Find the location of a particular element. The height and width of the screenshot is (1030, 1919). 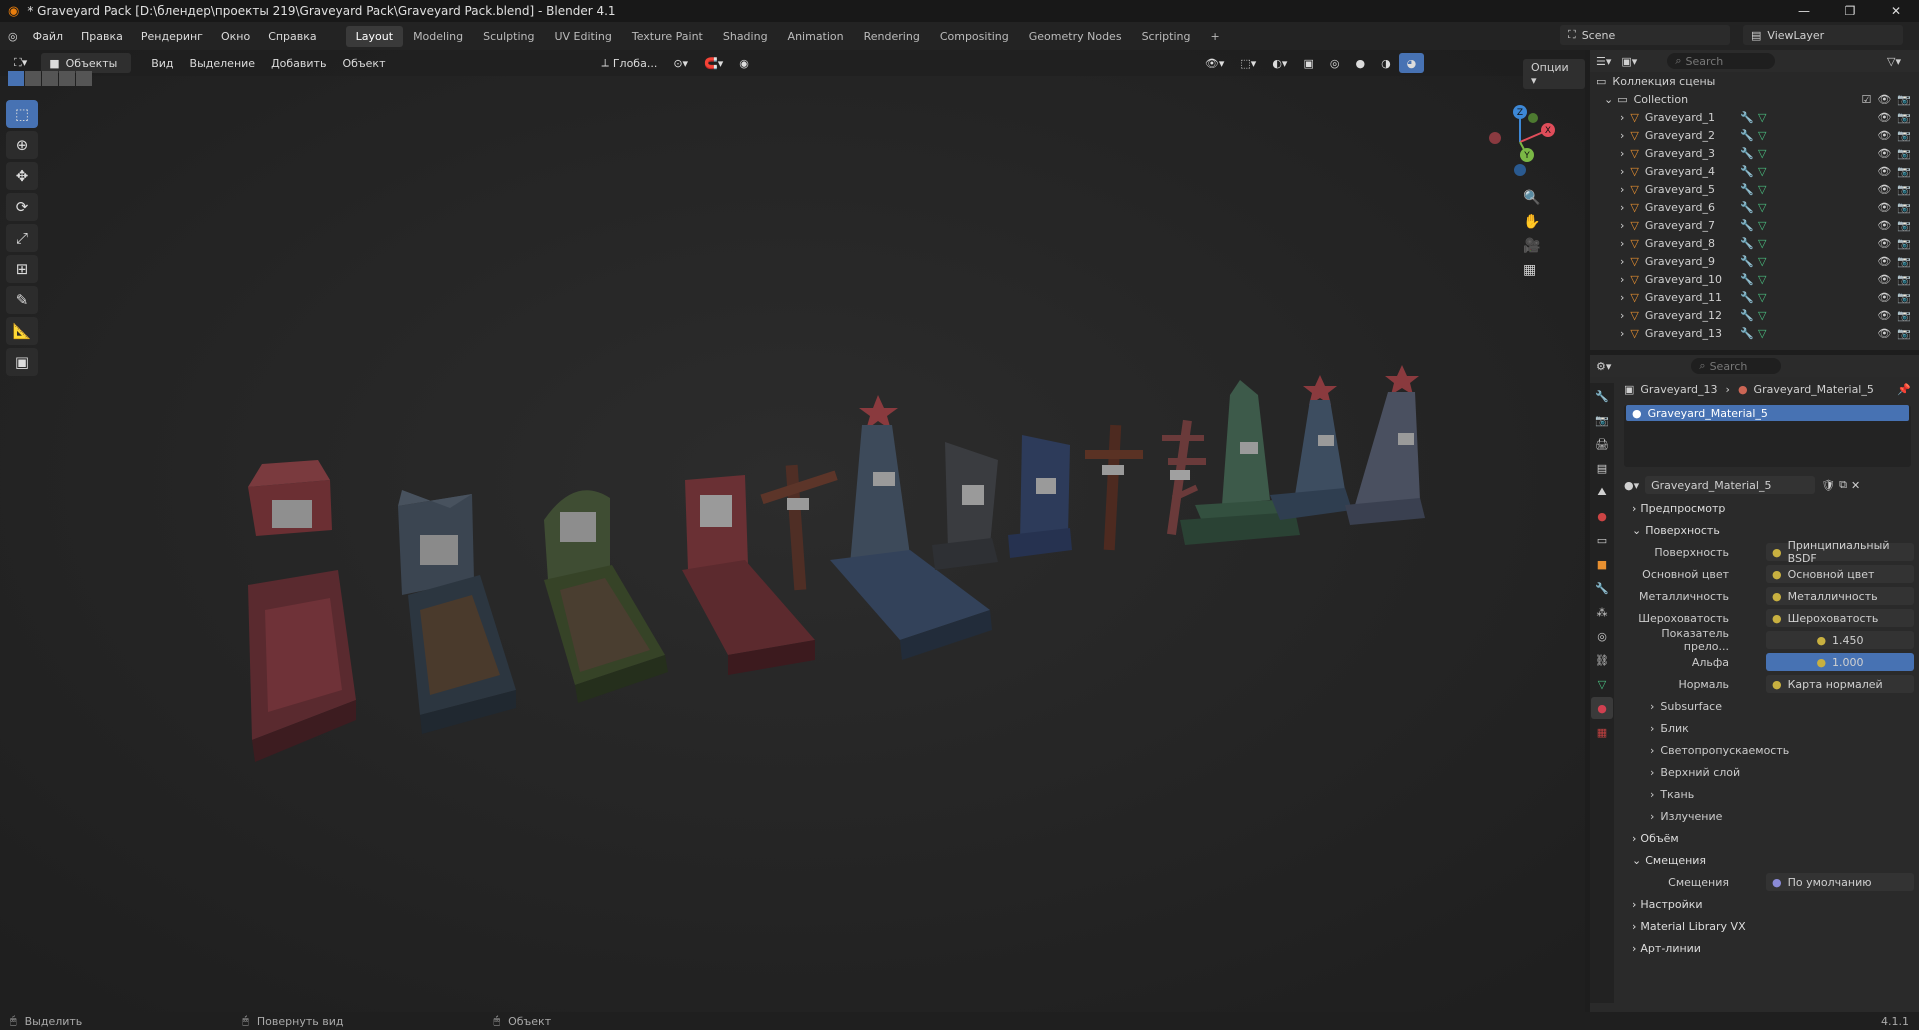

pin-icon: 📌 is located at coordinates (1904, 389).